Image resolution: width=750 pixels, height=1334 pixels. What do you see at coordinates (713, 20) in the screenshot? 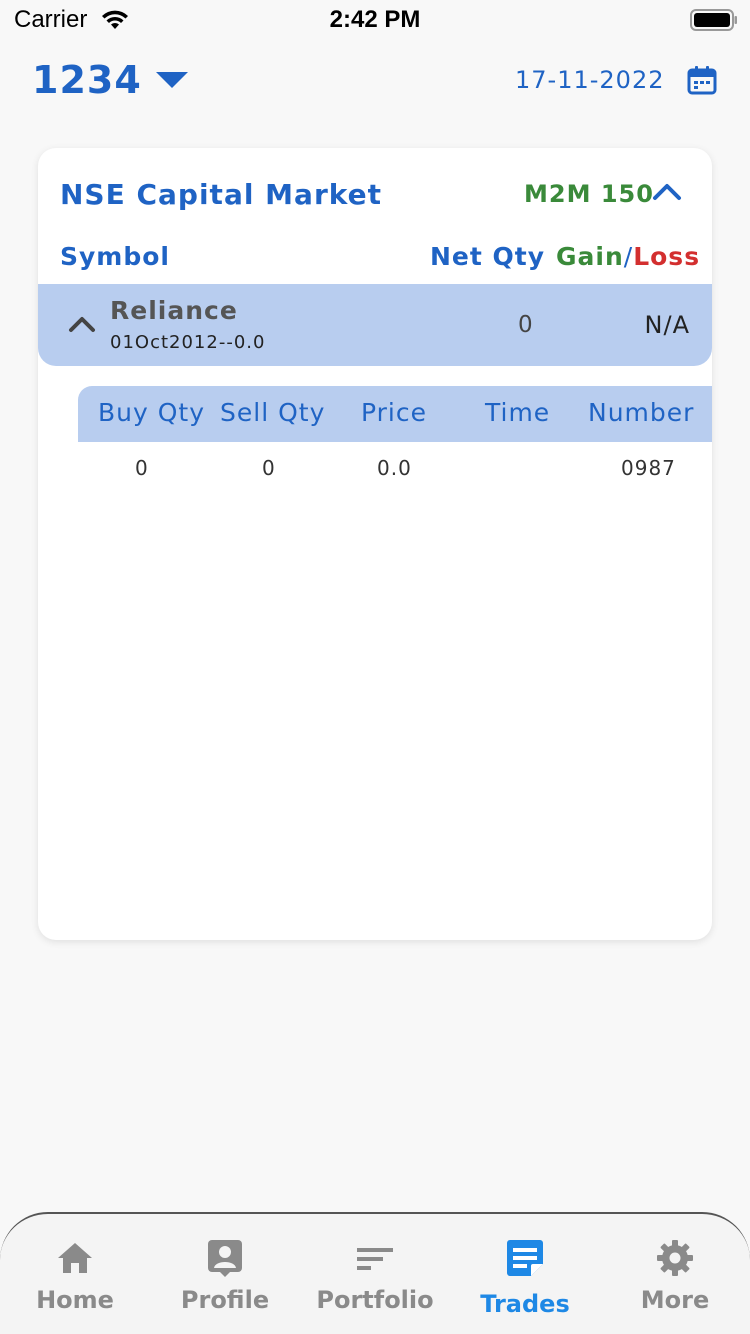
I see `battery-icon` at bounding box center [713, 20].